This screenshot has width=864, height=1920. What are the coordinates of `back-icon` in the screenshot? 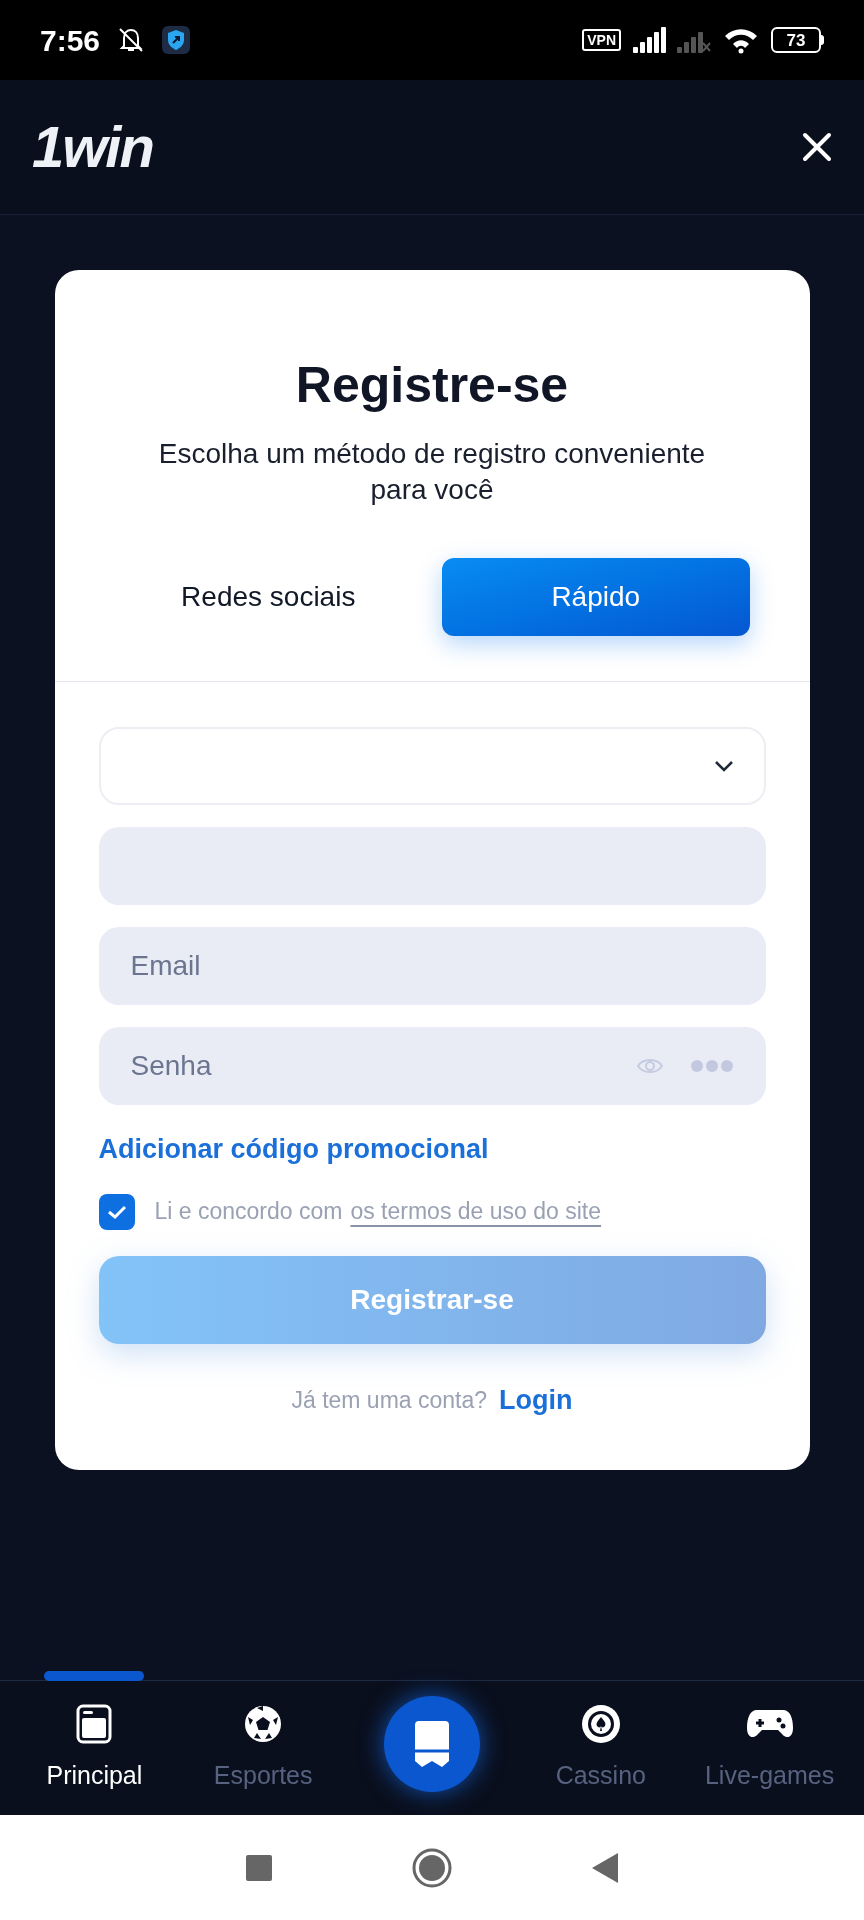 It's located at (605, 1867).